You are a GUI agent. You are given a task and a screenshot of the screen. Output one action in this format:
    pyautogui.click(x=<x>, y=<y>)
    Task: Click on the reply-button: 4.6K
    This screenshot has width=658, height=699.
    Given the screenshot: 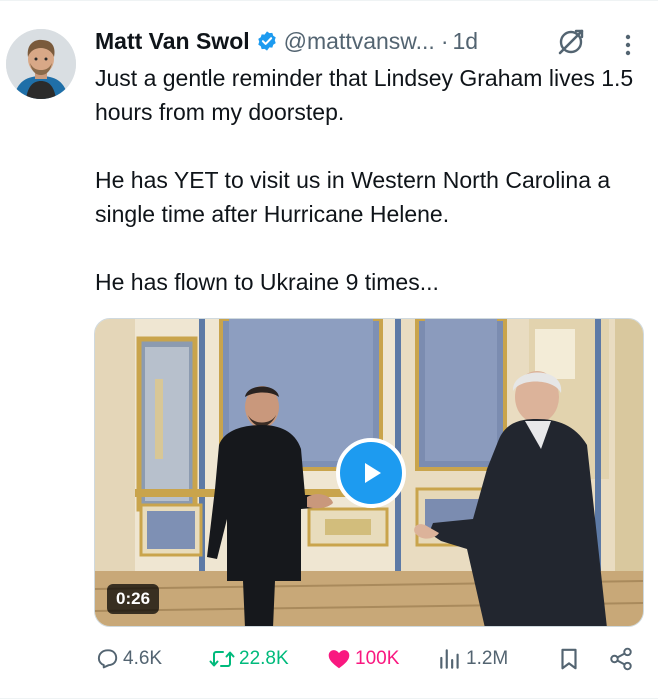 What is the action you would take?
    pyautogui.click(x=128, y=659)
    